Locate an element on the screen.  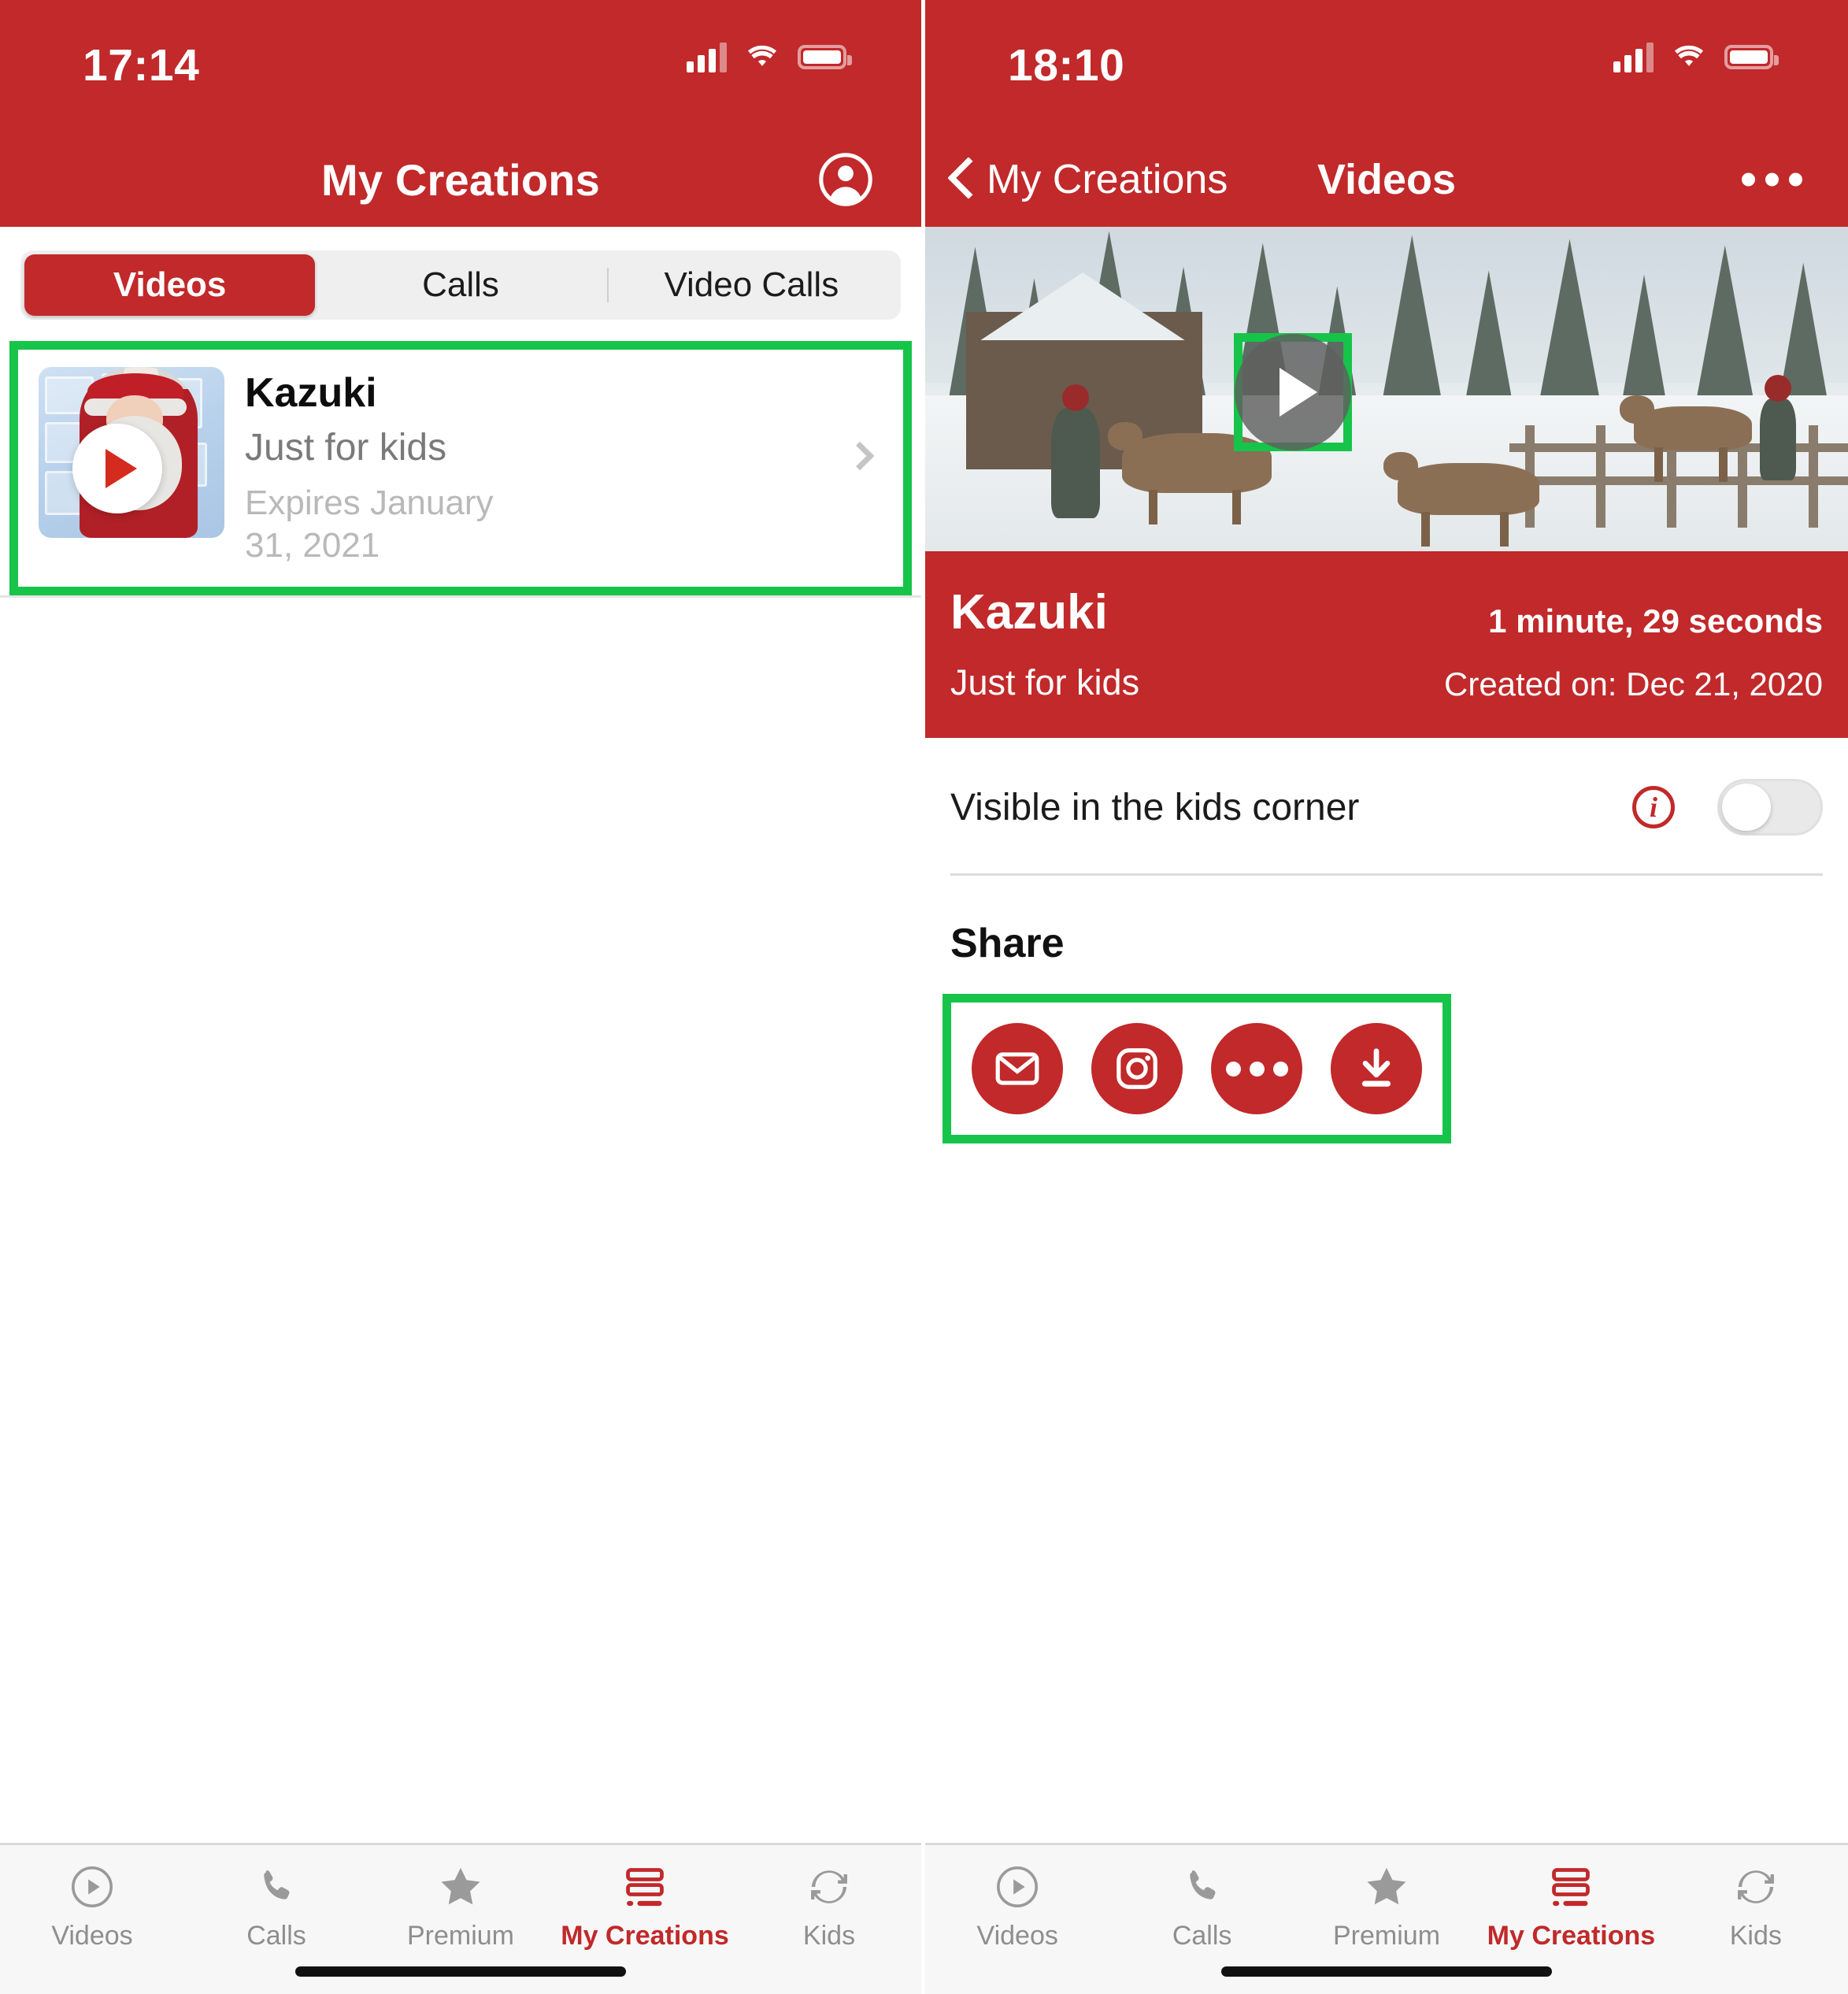
video-expiry: Expires January 31, 2021 is located at coordinates (369, 524).